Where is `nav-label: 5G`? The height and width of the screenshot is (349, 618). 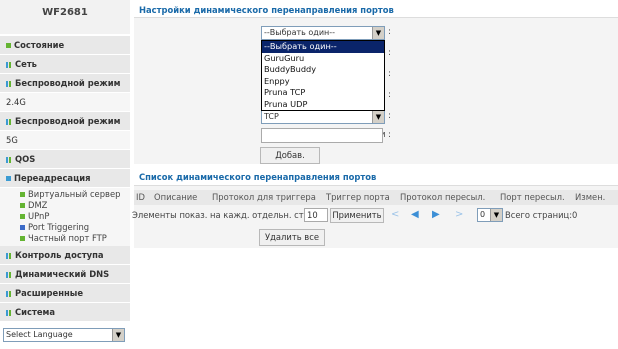 nav-label: 5G is located at coordinates (12, 140).